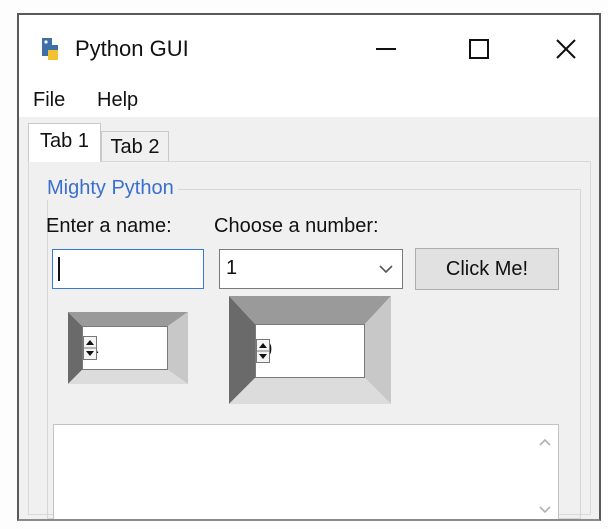 The height and width of the screenshot is (529, 608). Describe the element at coordinates (487, 269) in the screenshot. I see `click-me-button: Click Me!` at that location.